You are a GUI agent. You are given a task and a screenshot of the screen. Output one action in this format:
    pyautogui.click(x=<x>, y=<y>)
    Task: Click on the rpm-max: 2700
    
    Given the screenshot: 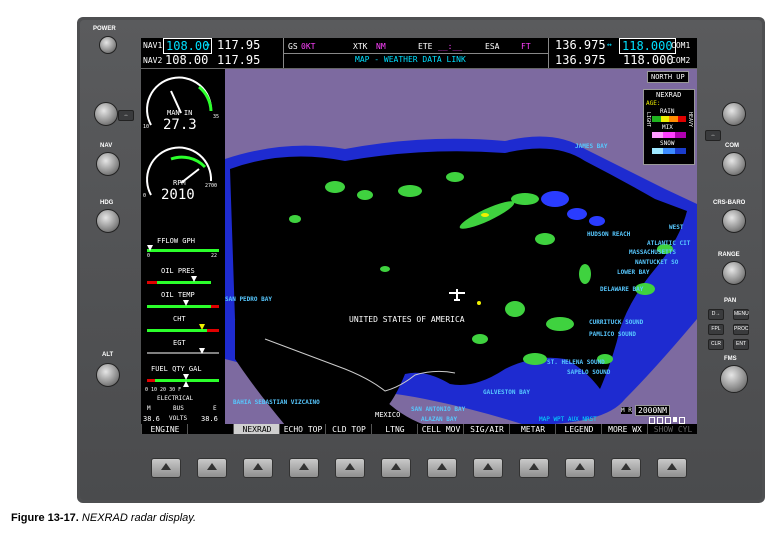 What is the action you would take?
    pyautogui.click(x=211, y=186)
    